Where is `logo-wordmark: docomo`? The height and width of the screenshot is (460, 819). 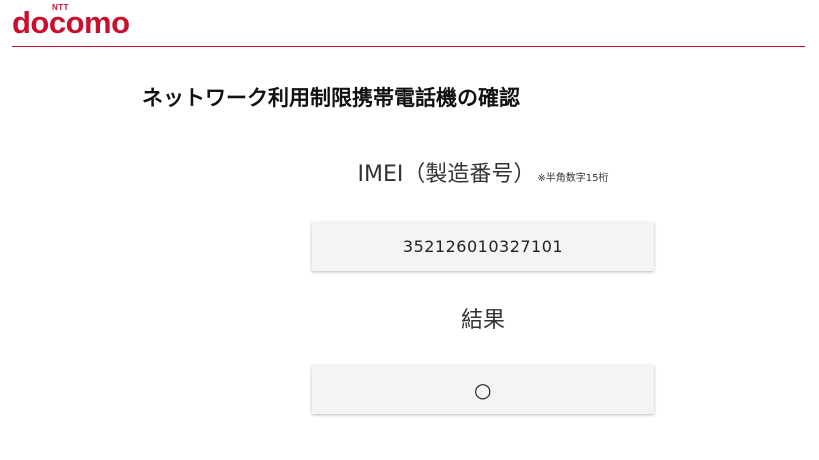 logo-wordmark: docomo is located at coordinates (71, 22).